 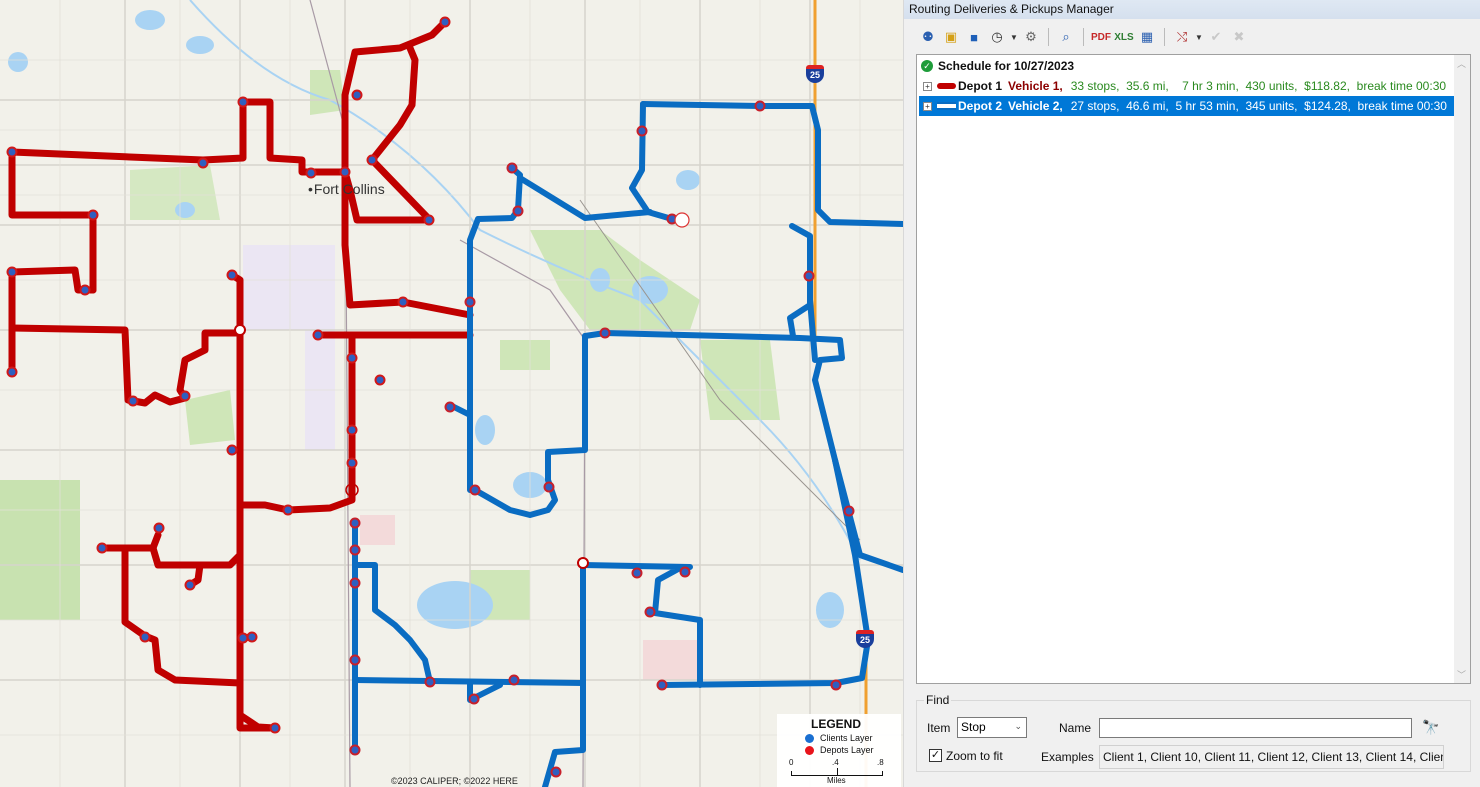 What do you see at coordinates (583, 563) in the screenshot?
I see `depot-2-marker` at bounding box center [583, 563].